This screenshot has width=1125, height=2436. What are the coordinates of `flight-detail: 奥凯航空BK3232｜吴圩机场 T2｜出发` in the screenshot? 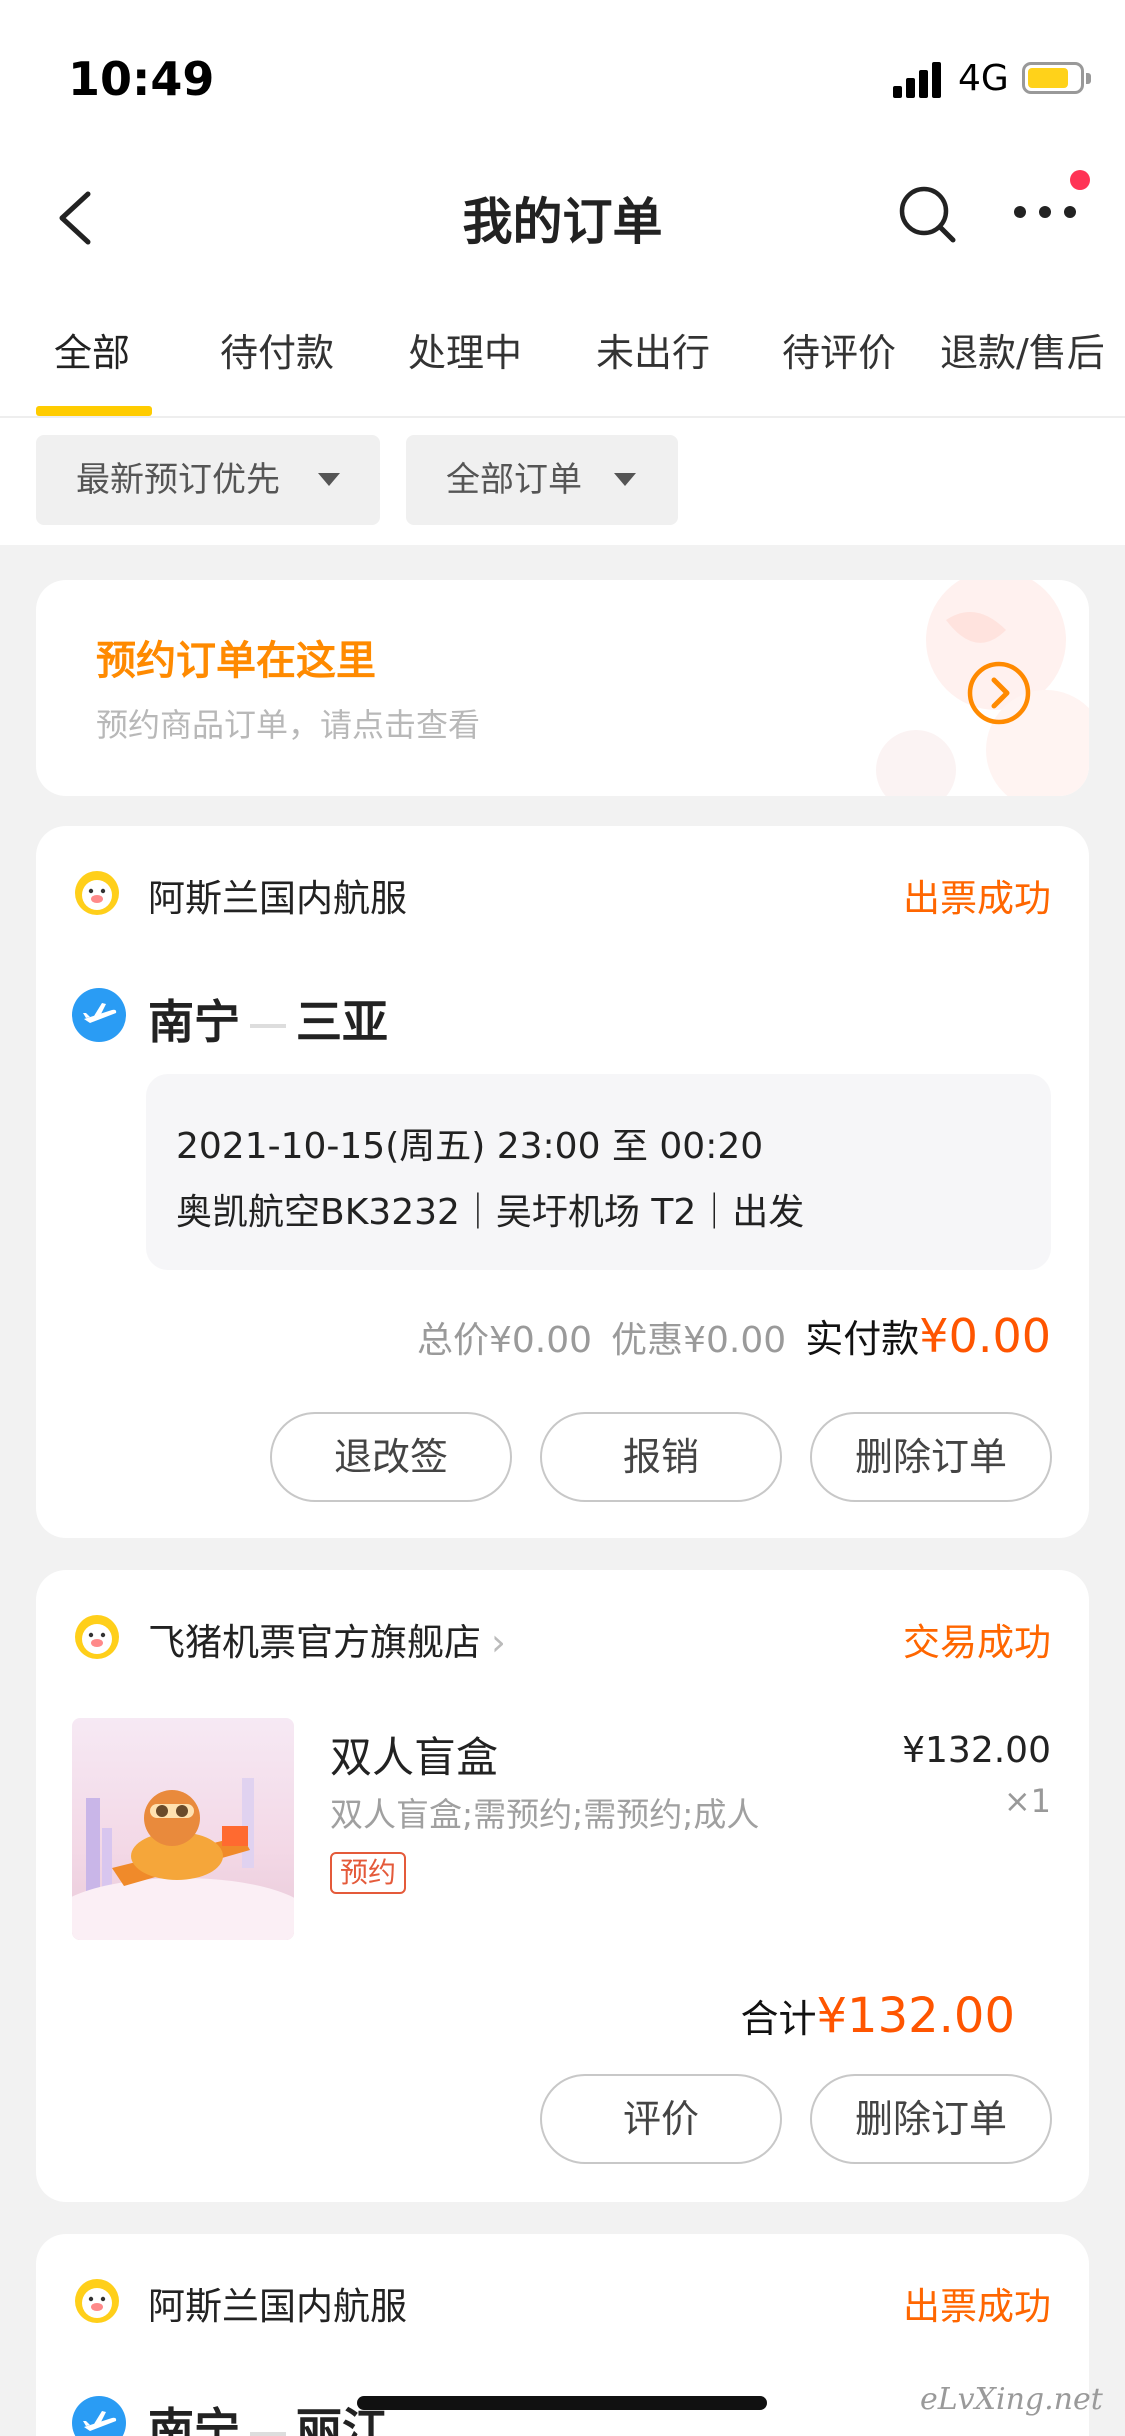 It's located at (490, 1212).